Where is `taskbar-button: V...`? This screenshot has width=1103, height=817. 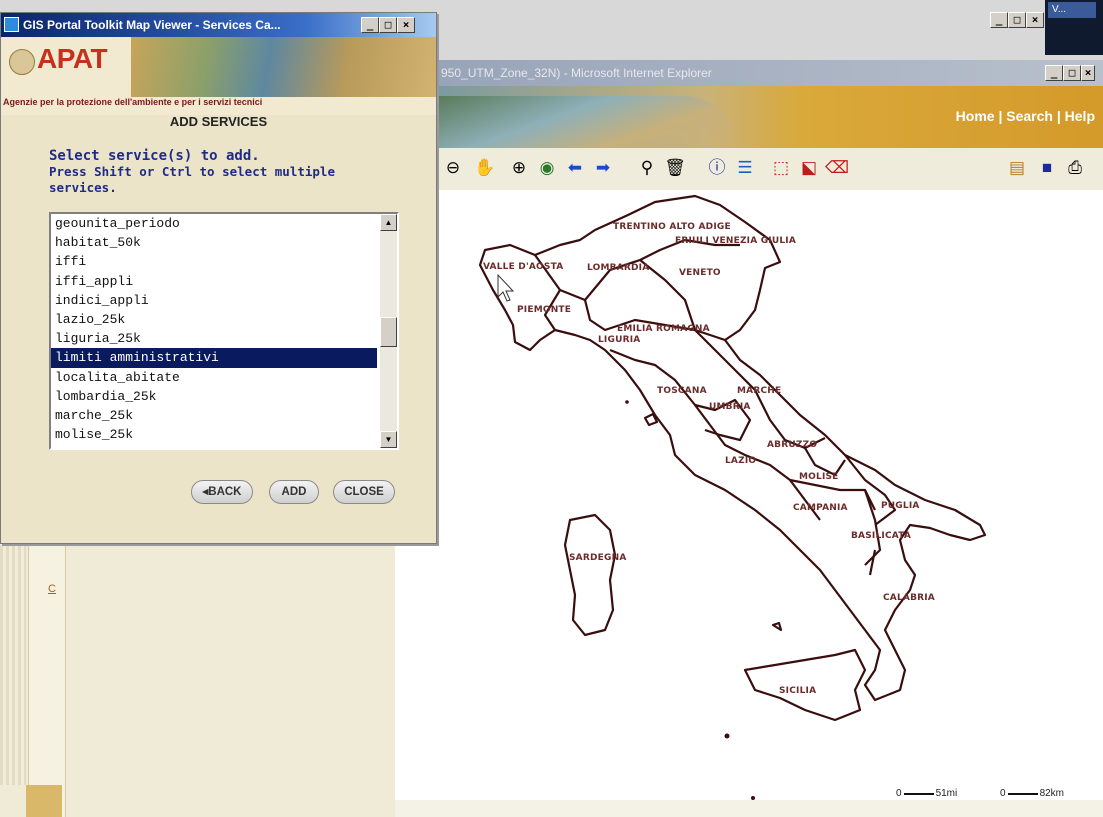
taskbar-button: V... is located at coordinates (1072, 10).